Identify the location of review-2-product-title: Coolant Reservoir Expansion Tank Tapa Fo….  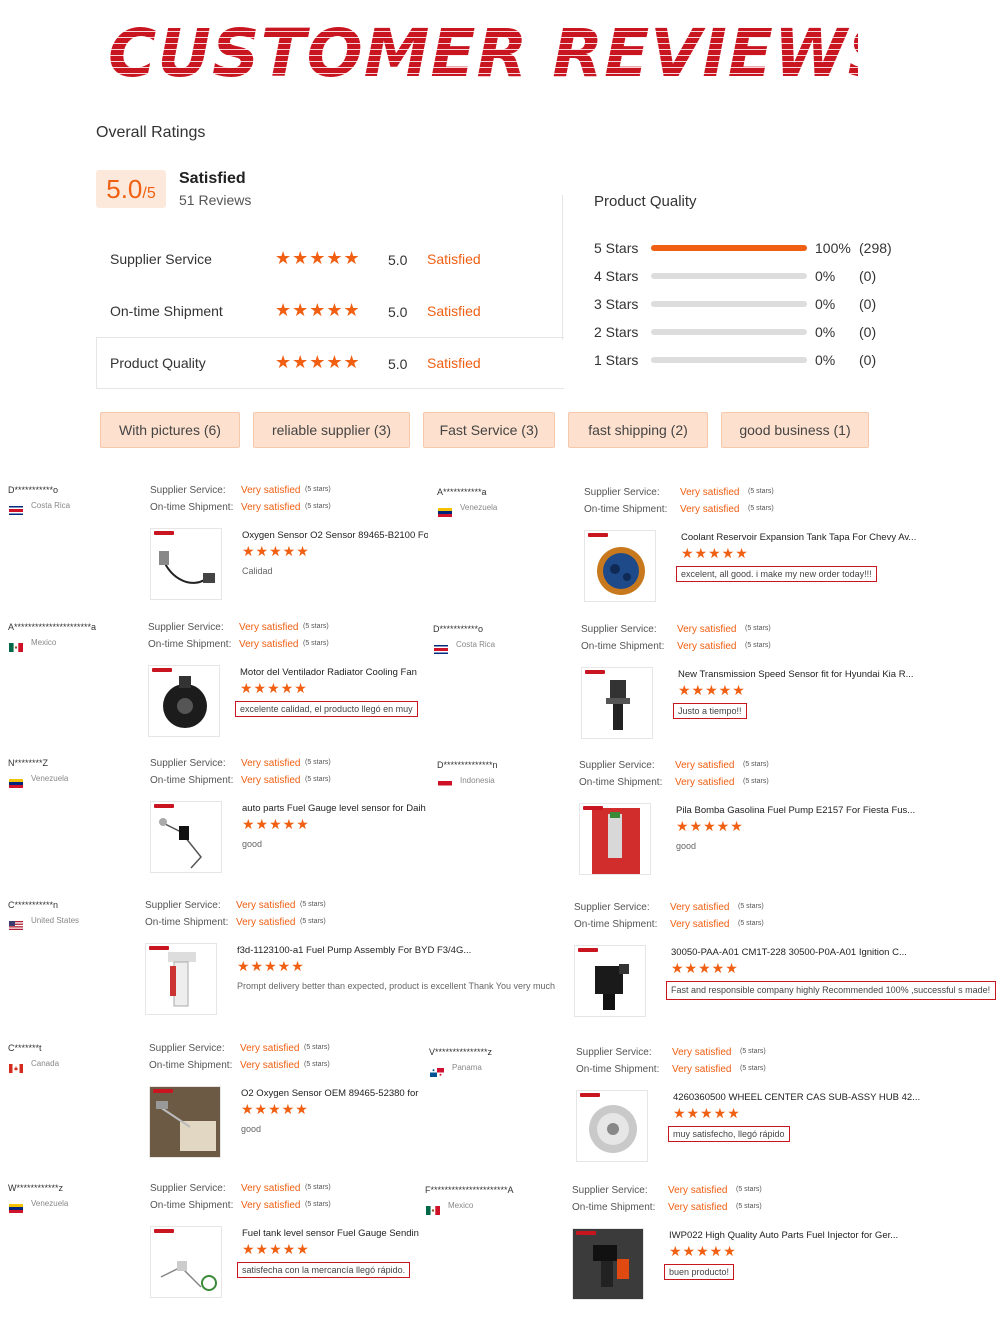
(808, 537).